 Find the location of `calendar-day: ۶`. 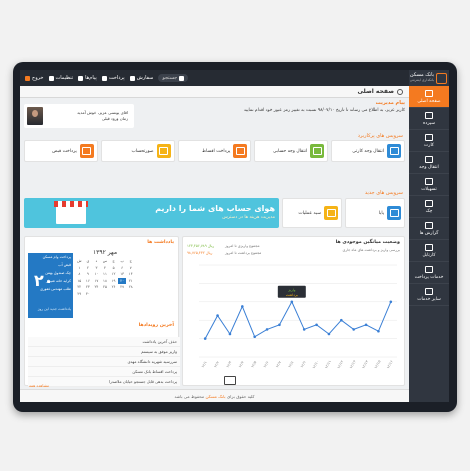

calendar-day: ۶ is located at coordinates (122, 268).